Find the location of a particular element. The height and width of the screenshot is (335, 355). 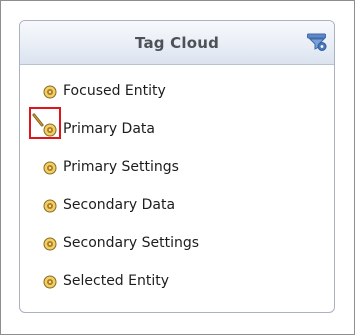

highlight-box is located at coordinates (45, 123).